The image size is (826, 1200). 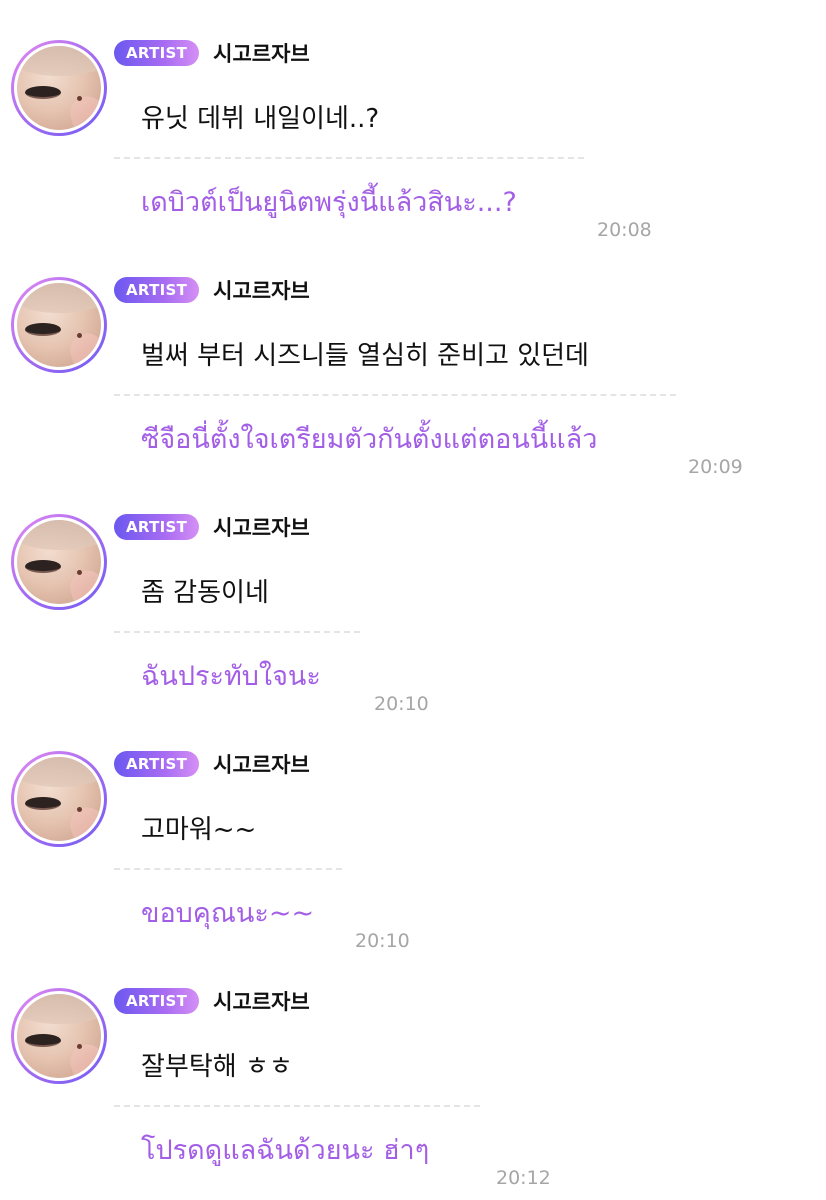 What do you see at coordinates (231, 676) in the screenshot?
I see `translated-message-text: ฉันประทับใจนะ` at bounding box center [231, 676].